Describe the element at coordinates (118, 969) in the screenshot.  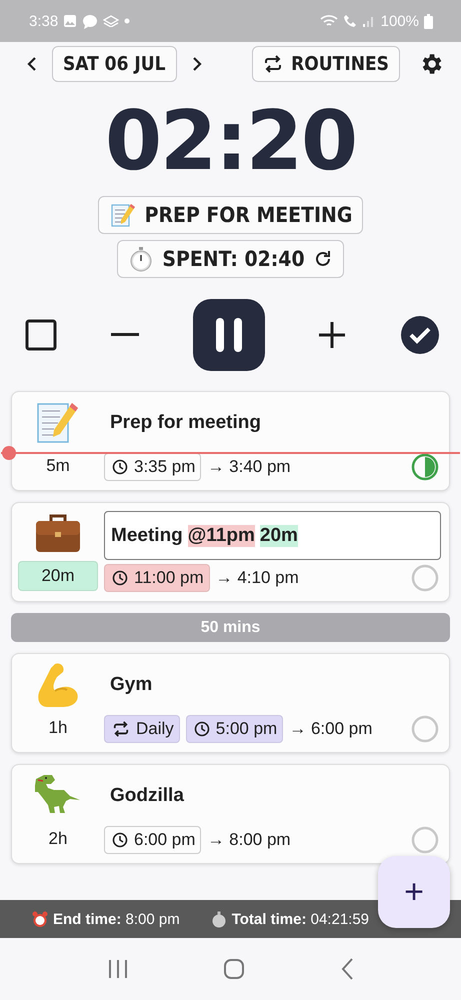
I see `recent-apps-icon` at that location.